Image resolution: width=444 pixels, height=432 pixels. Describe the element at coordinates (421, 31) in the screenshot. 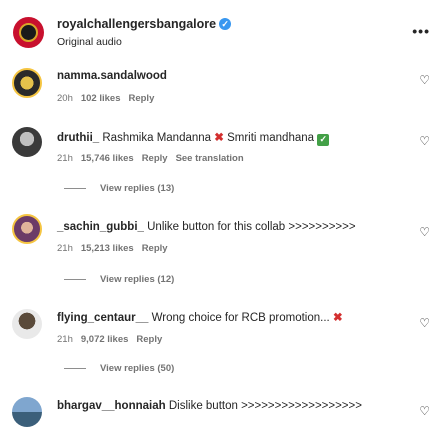

I see `more-options-icon: •••` at that location.